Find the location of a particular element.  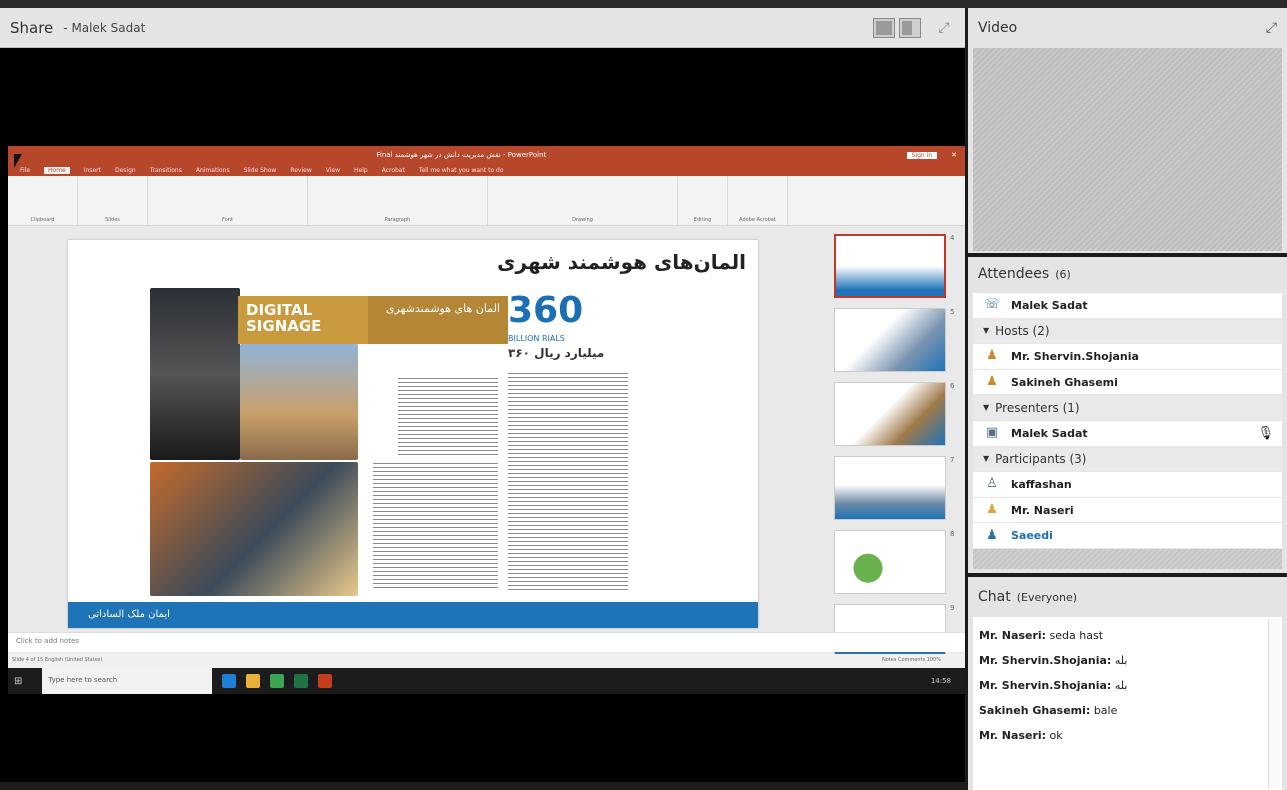

video-area is located at coordinates (1127, 149).